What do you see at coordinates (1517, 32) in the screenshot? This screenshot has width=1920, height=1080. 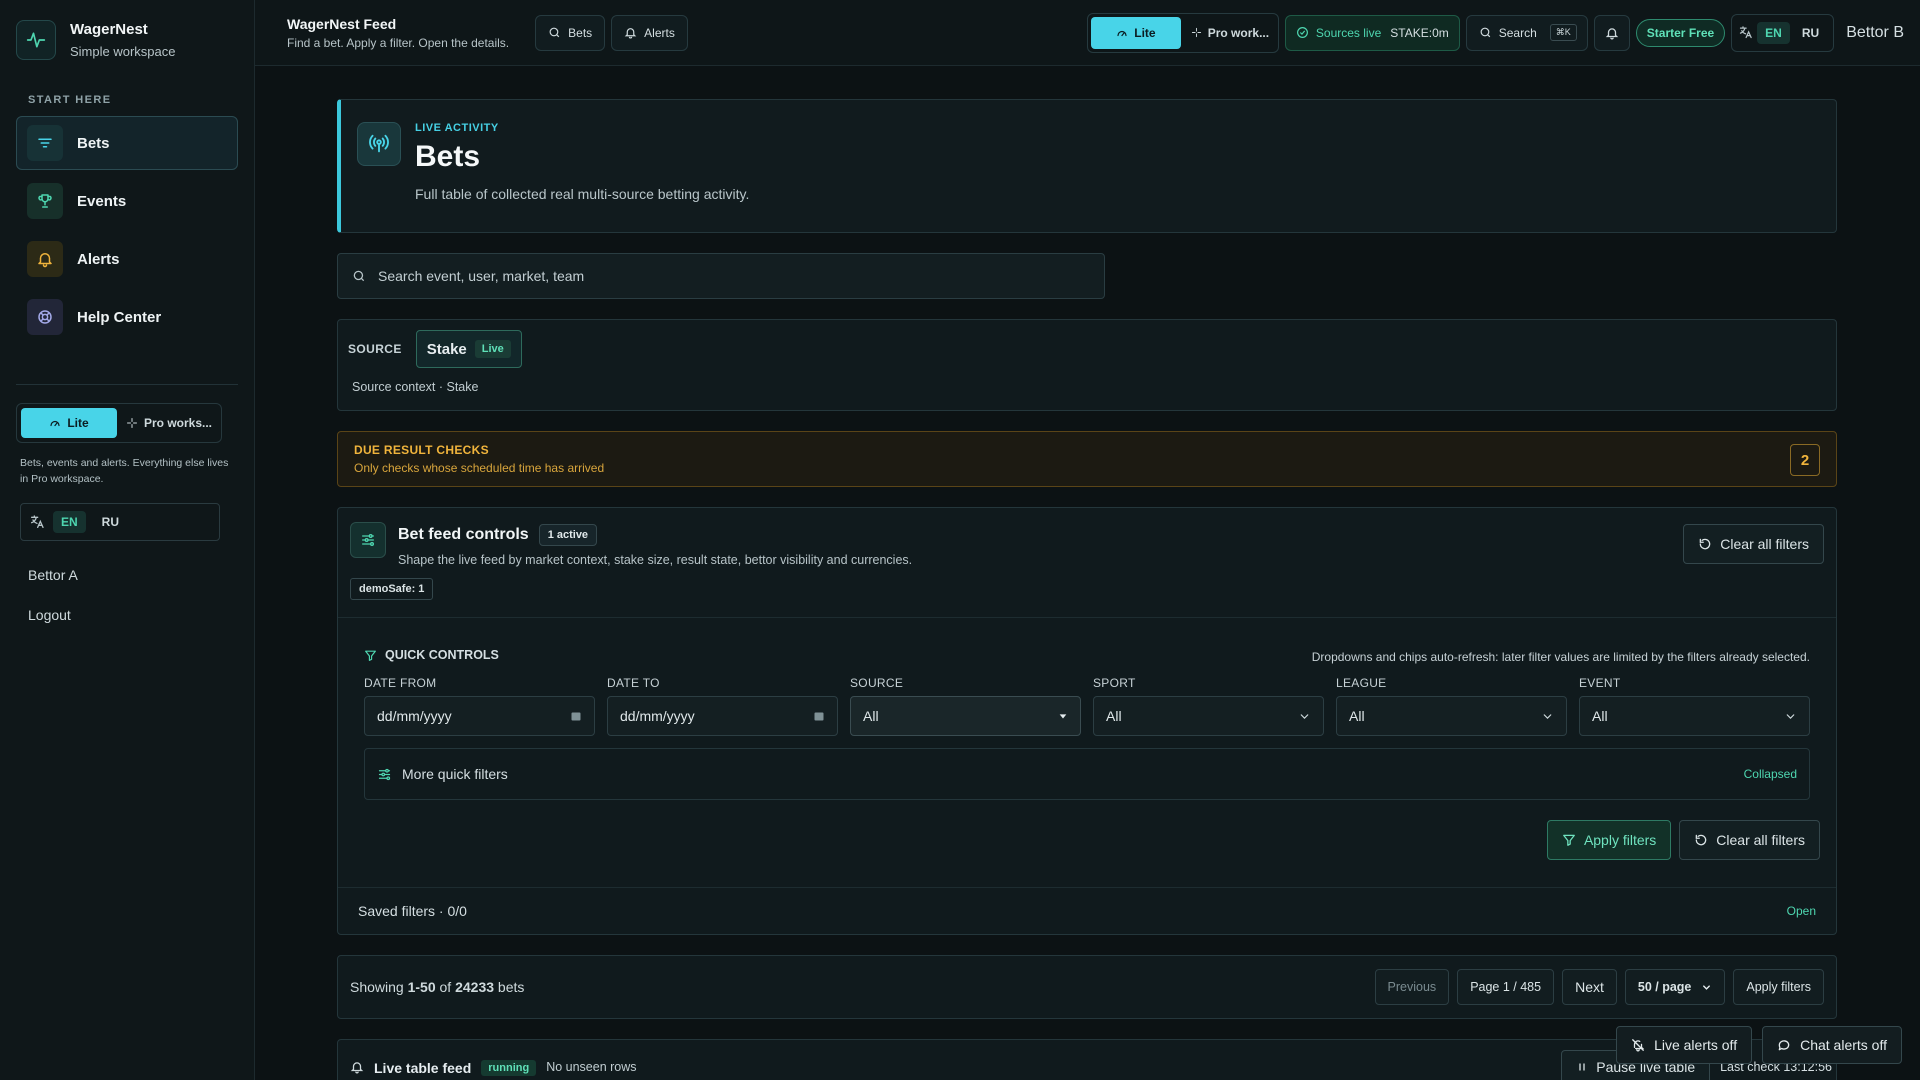 I see `global-search-label: Search` at bounding box center [1517, 32].